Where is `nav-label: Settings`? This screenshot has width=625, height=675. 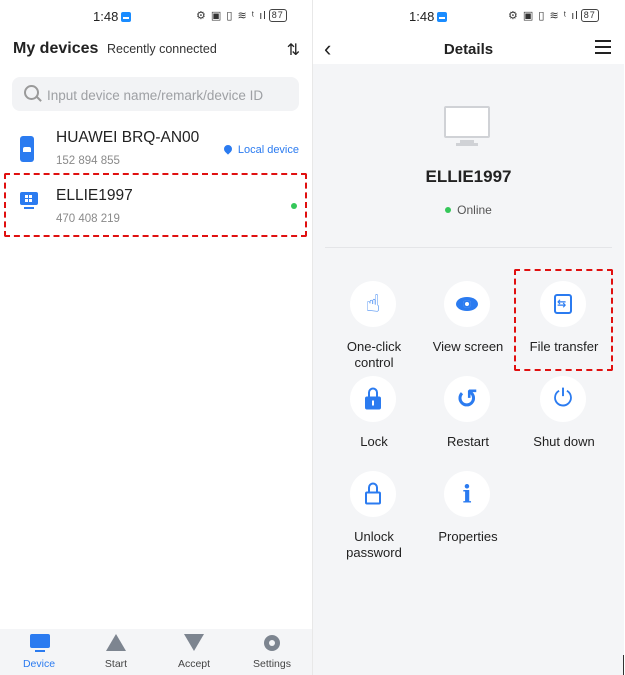 nav-label: Settings is located at coordinates (272, 664).